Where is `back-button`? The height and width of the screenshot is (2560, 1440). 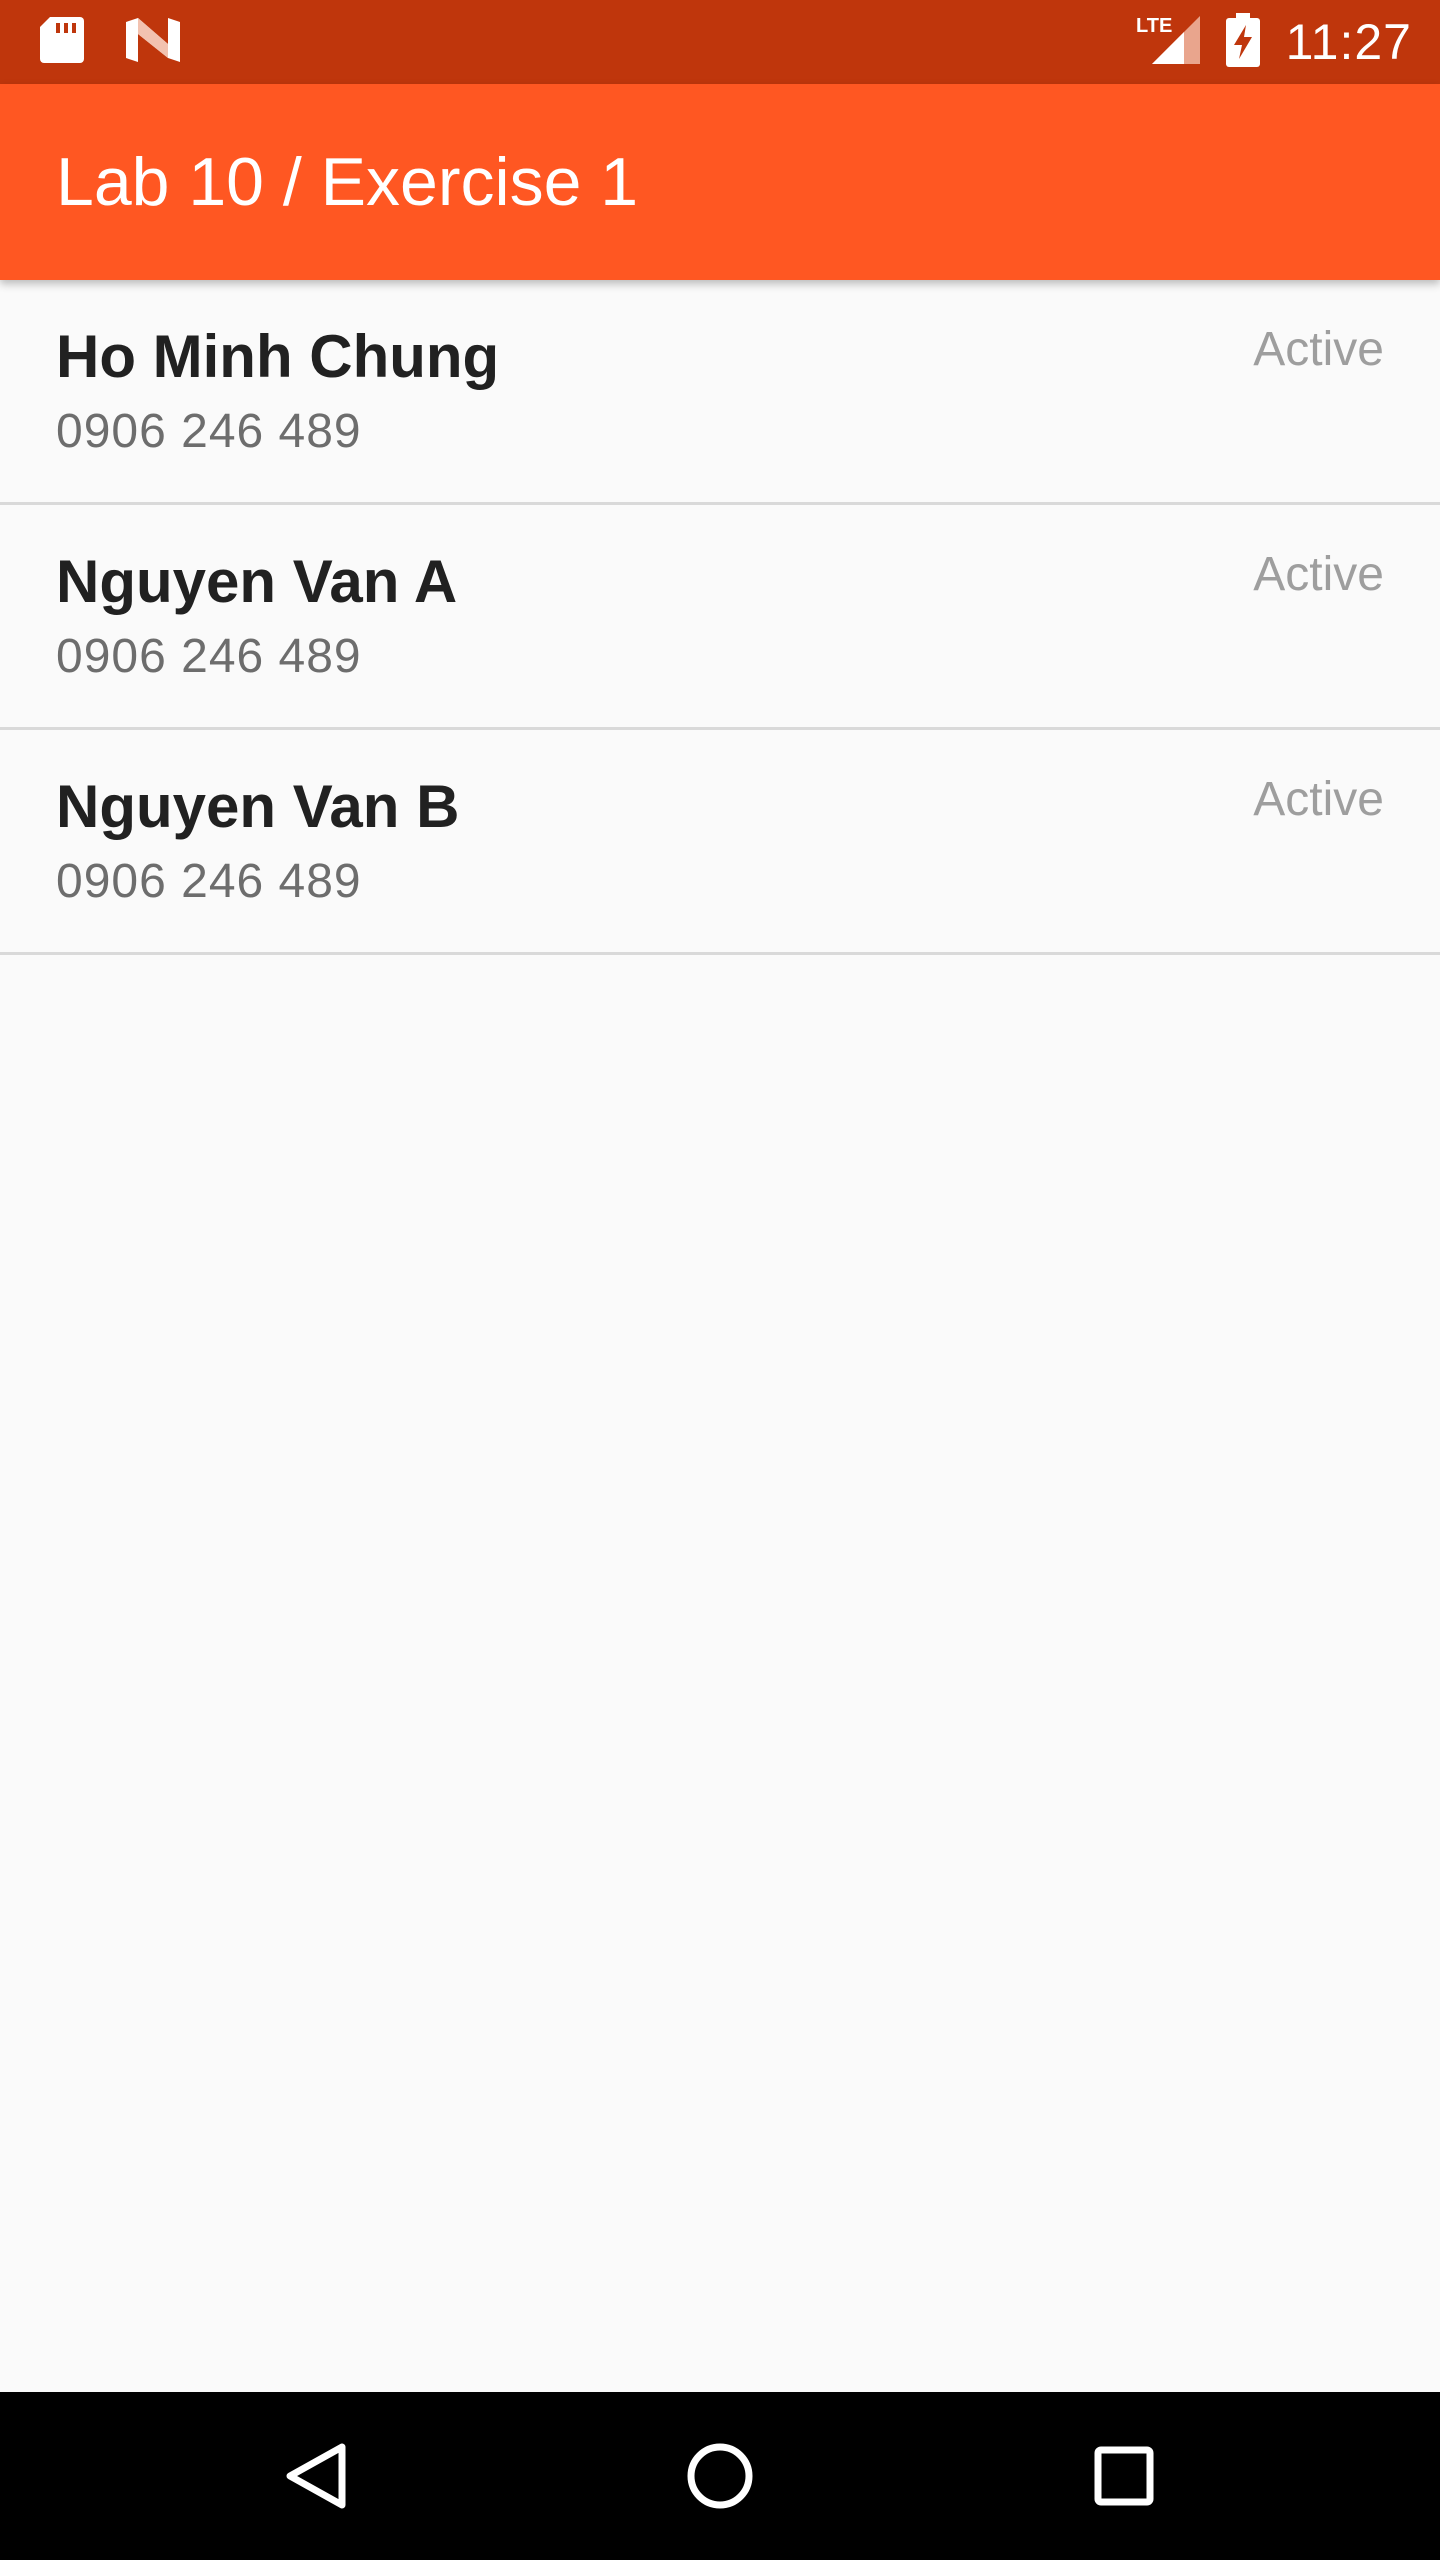 back-button is located at coordinates (316, 2476).